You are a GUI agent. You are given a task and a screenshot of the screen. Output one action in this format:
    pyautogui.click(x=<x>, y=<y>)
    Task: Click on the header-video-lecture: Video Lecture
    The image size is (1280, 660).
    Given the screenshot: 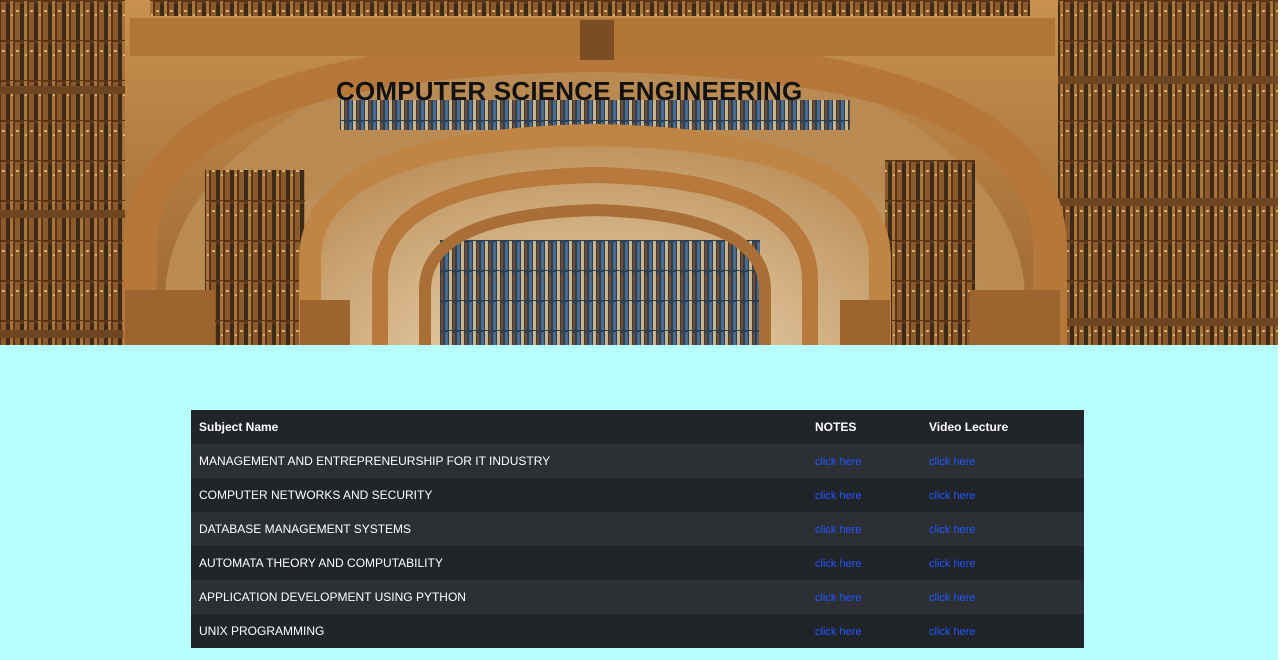 What is the action you would take?
    pyautogui.click(x=969, y=427)
    